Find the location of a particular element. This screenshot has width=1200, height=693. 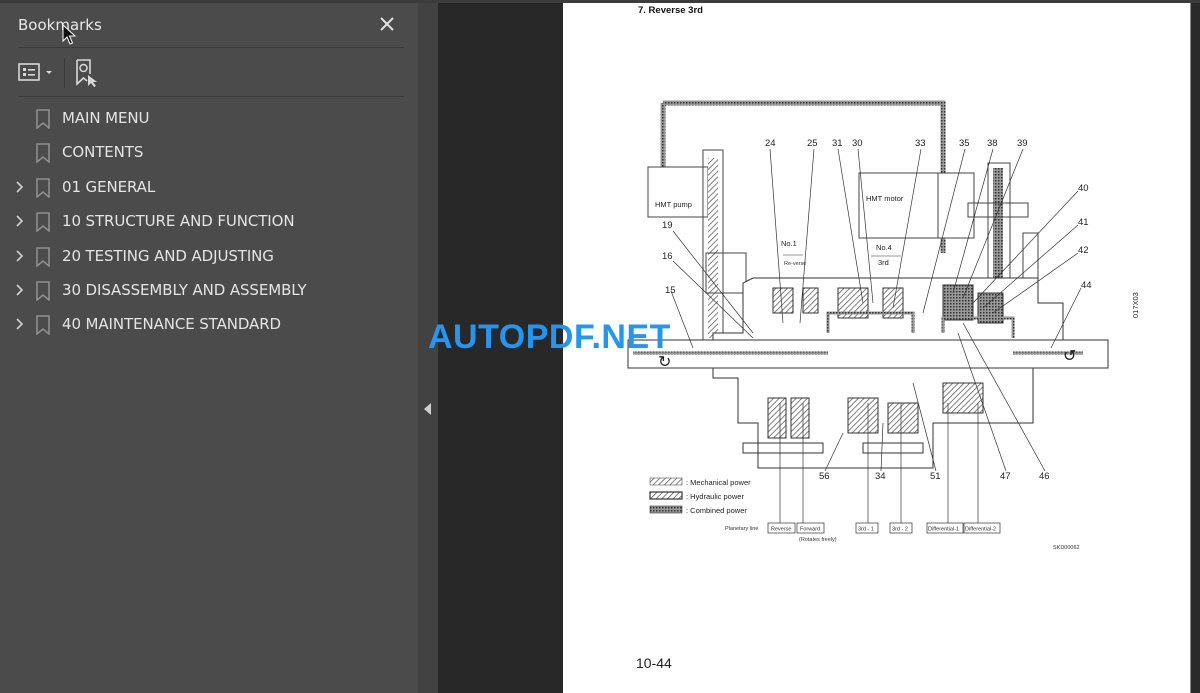

side-code: 017X03 is located at coordinates (1135, 305).